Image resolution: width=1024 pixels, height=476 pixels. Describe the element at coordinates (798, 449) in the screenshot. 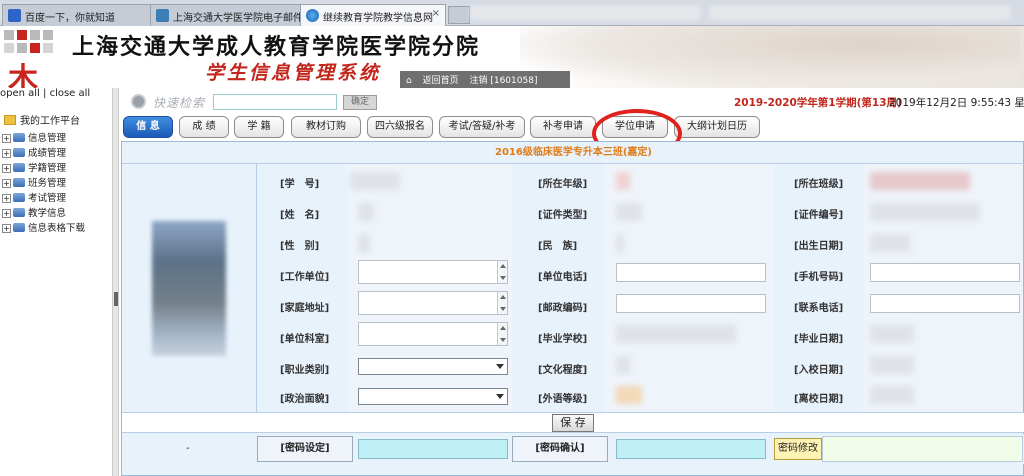

I see `password-modify-button: 密码修改` at that location.